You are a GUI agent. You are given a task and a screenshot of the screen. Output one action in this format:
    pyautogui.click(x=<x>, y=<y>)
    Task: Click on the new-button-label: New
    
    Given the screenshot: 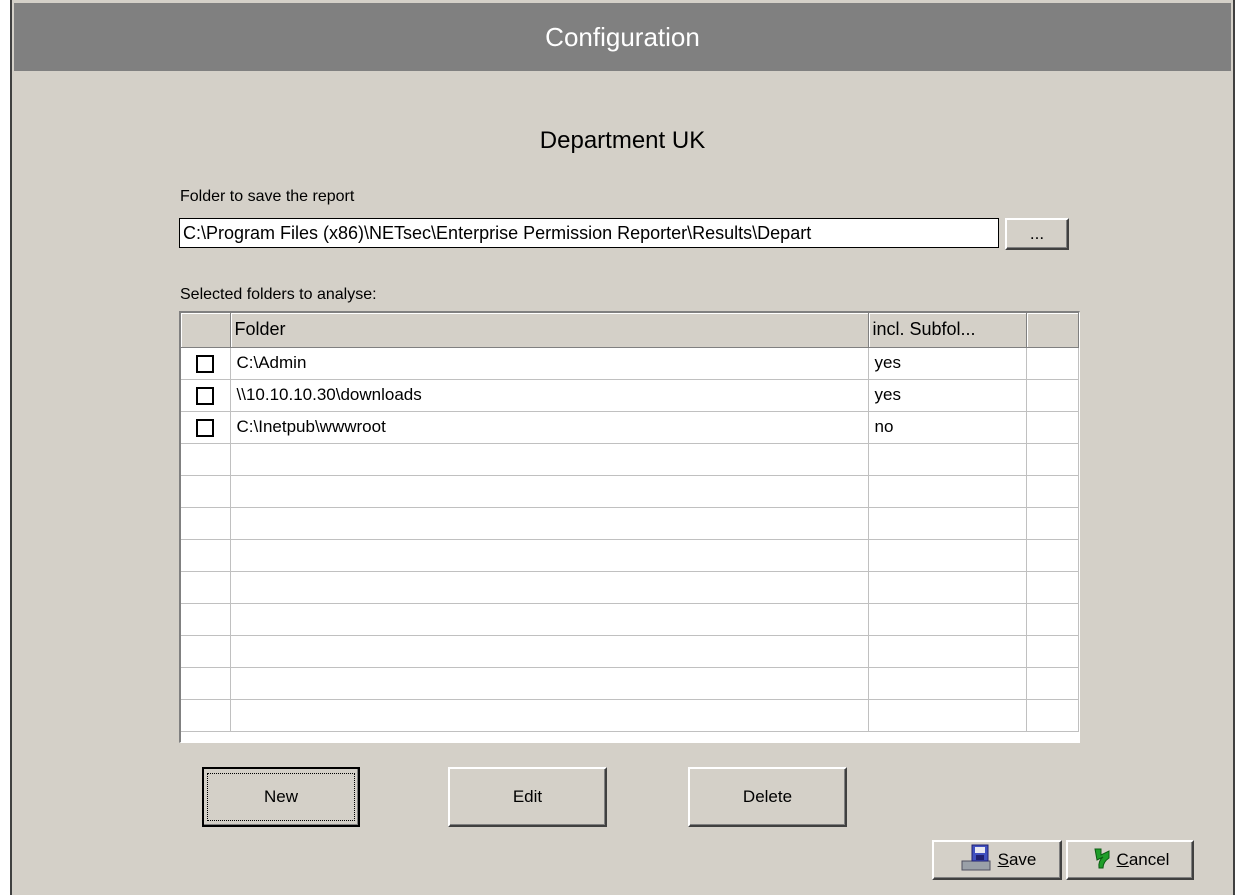 What is the action you would take?
    pyautogui.click(x=281, y=797)
    